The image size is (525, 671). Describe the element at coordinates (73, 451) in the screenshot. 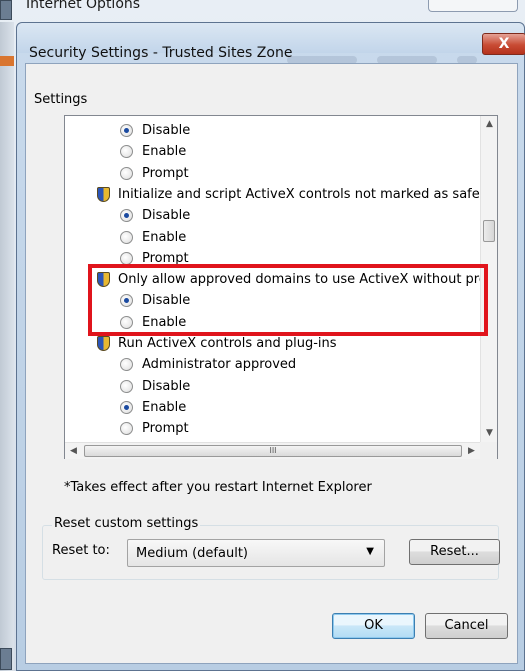

I see `scroll-left-icon: ◀` at that location.